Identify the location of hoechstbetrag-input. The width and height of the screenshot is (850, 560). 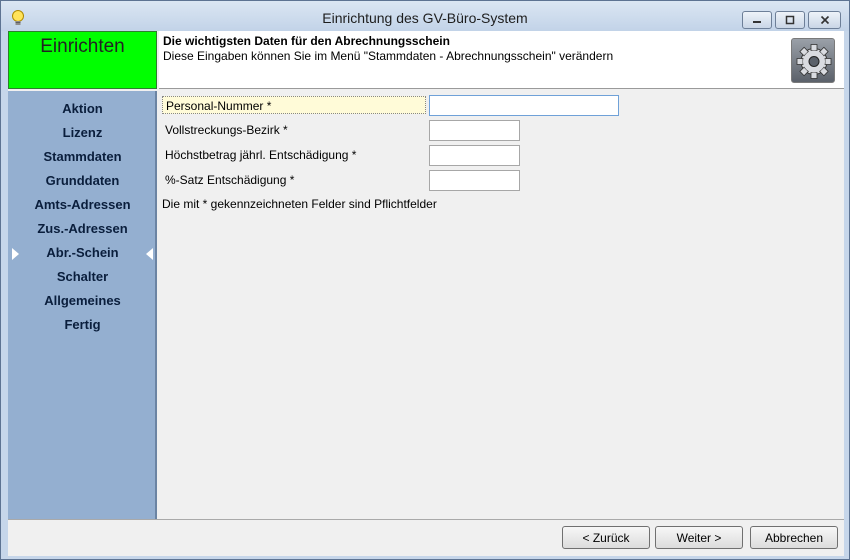
(474, 155).